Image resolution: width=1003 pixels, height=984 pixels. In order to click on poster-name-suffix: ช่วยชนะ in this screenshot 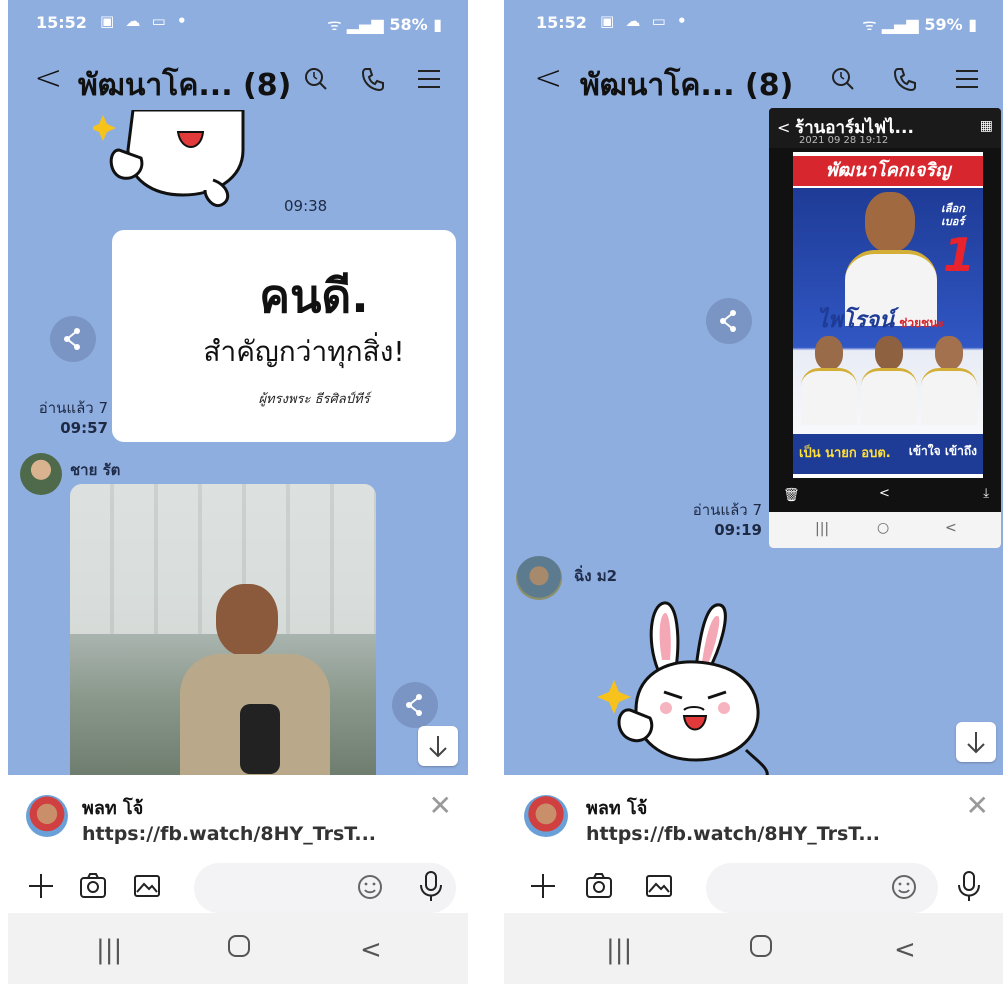, I will do `click(921, 323)`.